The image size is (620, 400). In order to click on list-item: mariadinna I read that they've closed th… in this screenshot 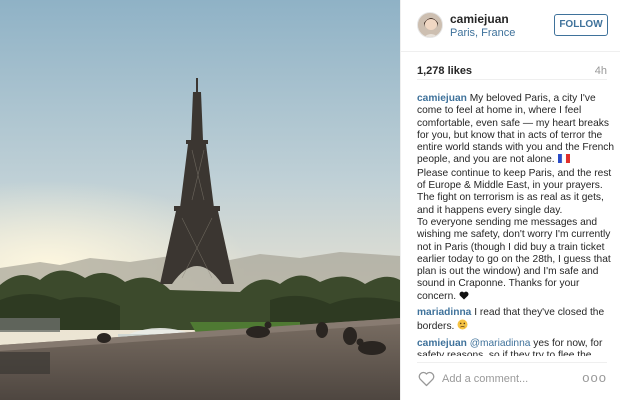, I will do `click(516, 321)`.